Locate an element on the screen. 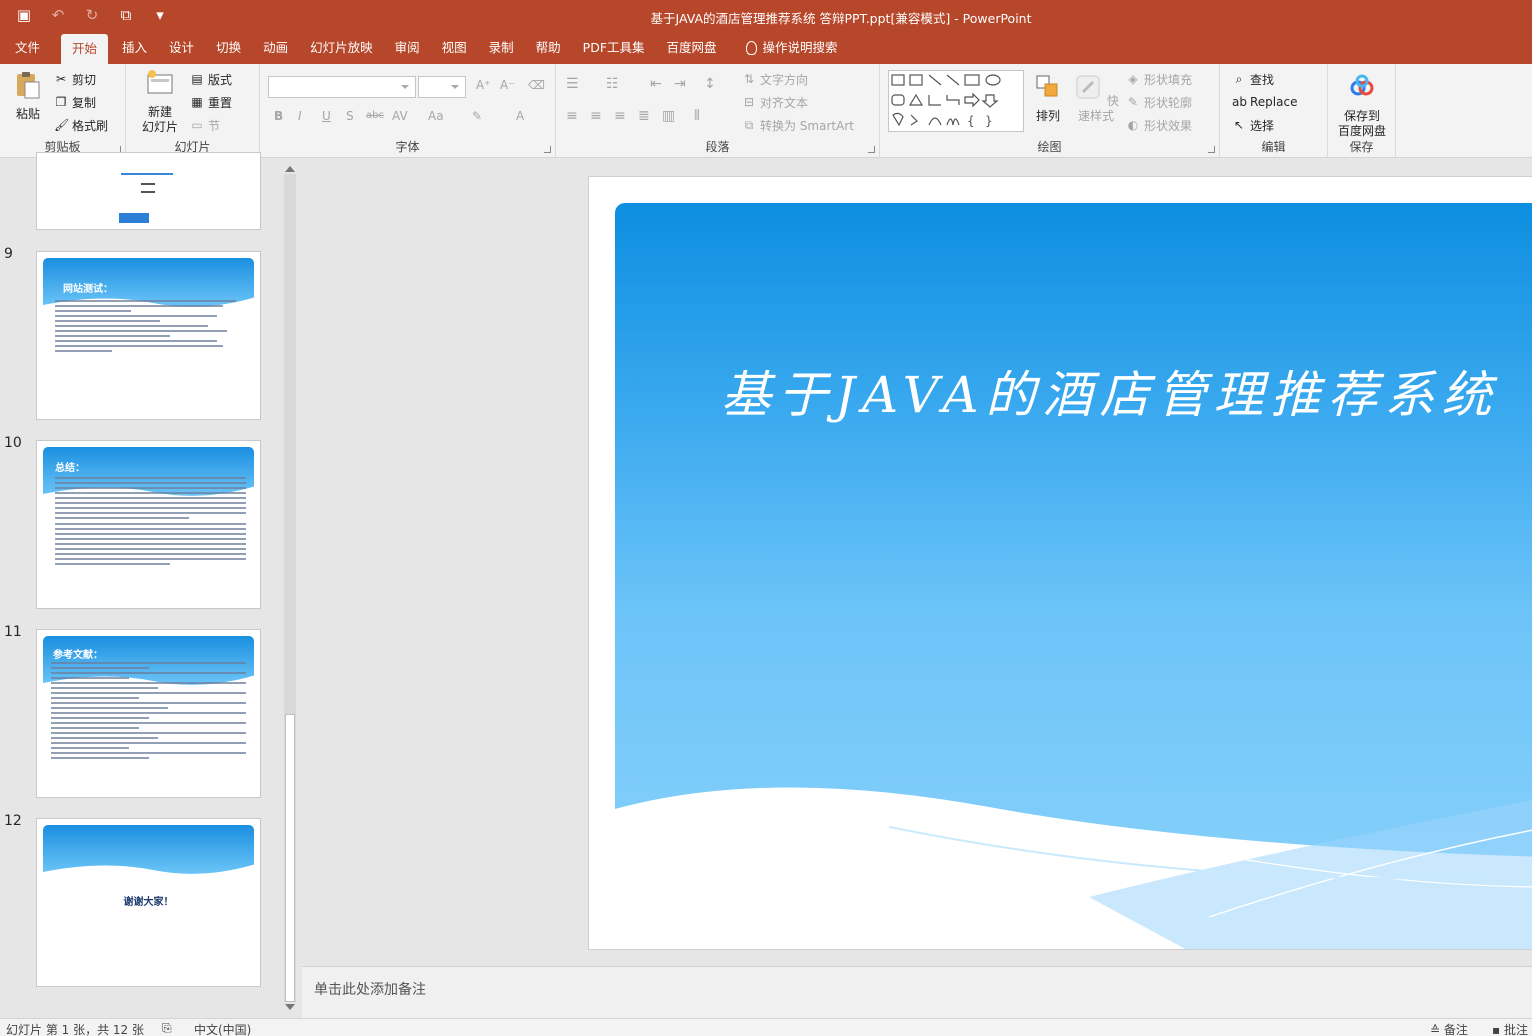 This screenshot has height=1036, width=1532. align-left-icon: ≡ is located at coordinates (572, 116).